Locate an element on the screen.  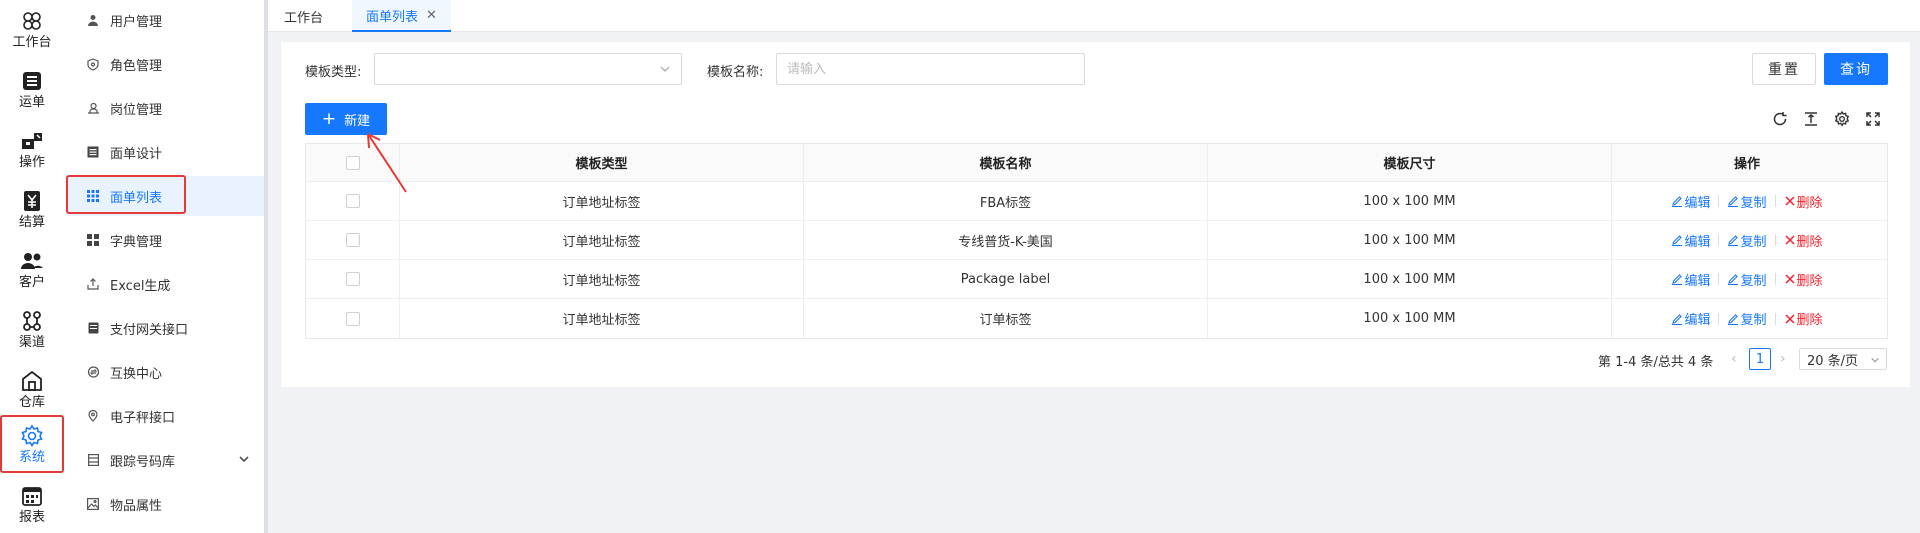
tab-workbench: 工作台 is located at coordinates (303, 16).